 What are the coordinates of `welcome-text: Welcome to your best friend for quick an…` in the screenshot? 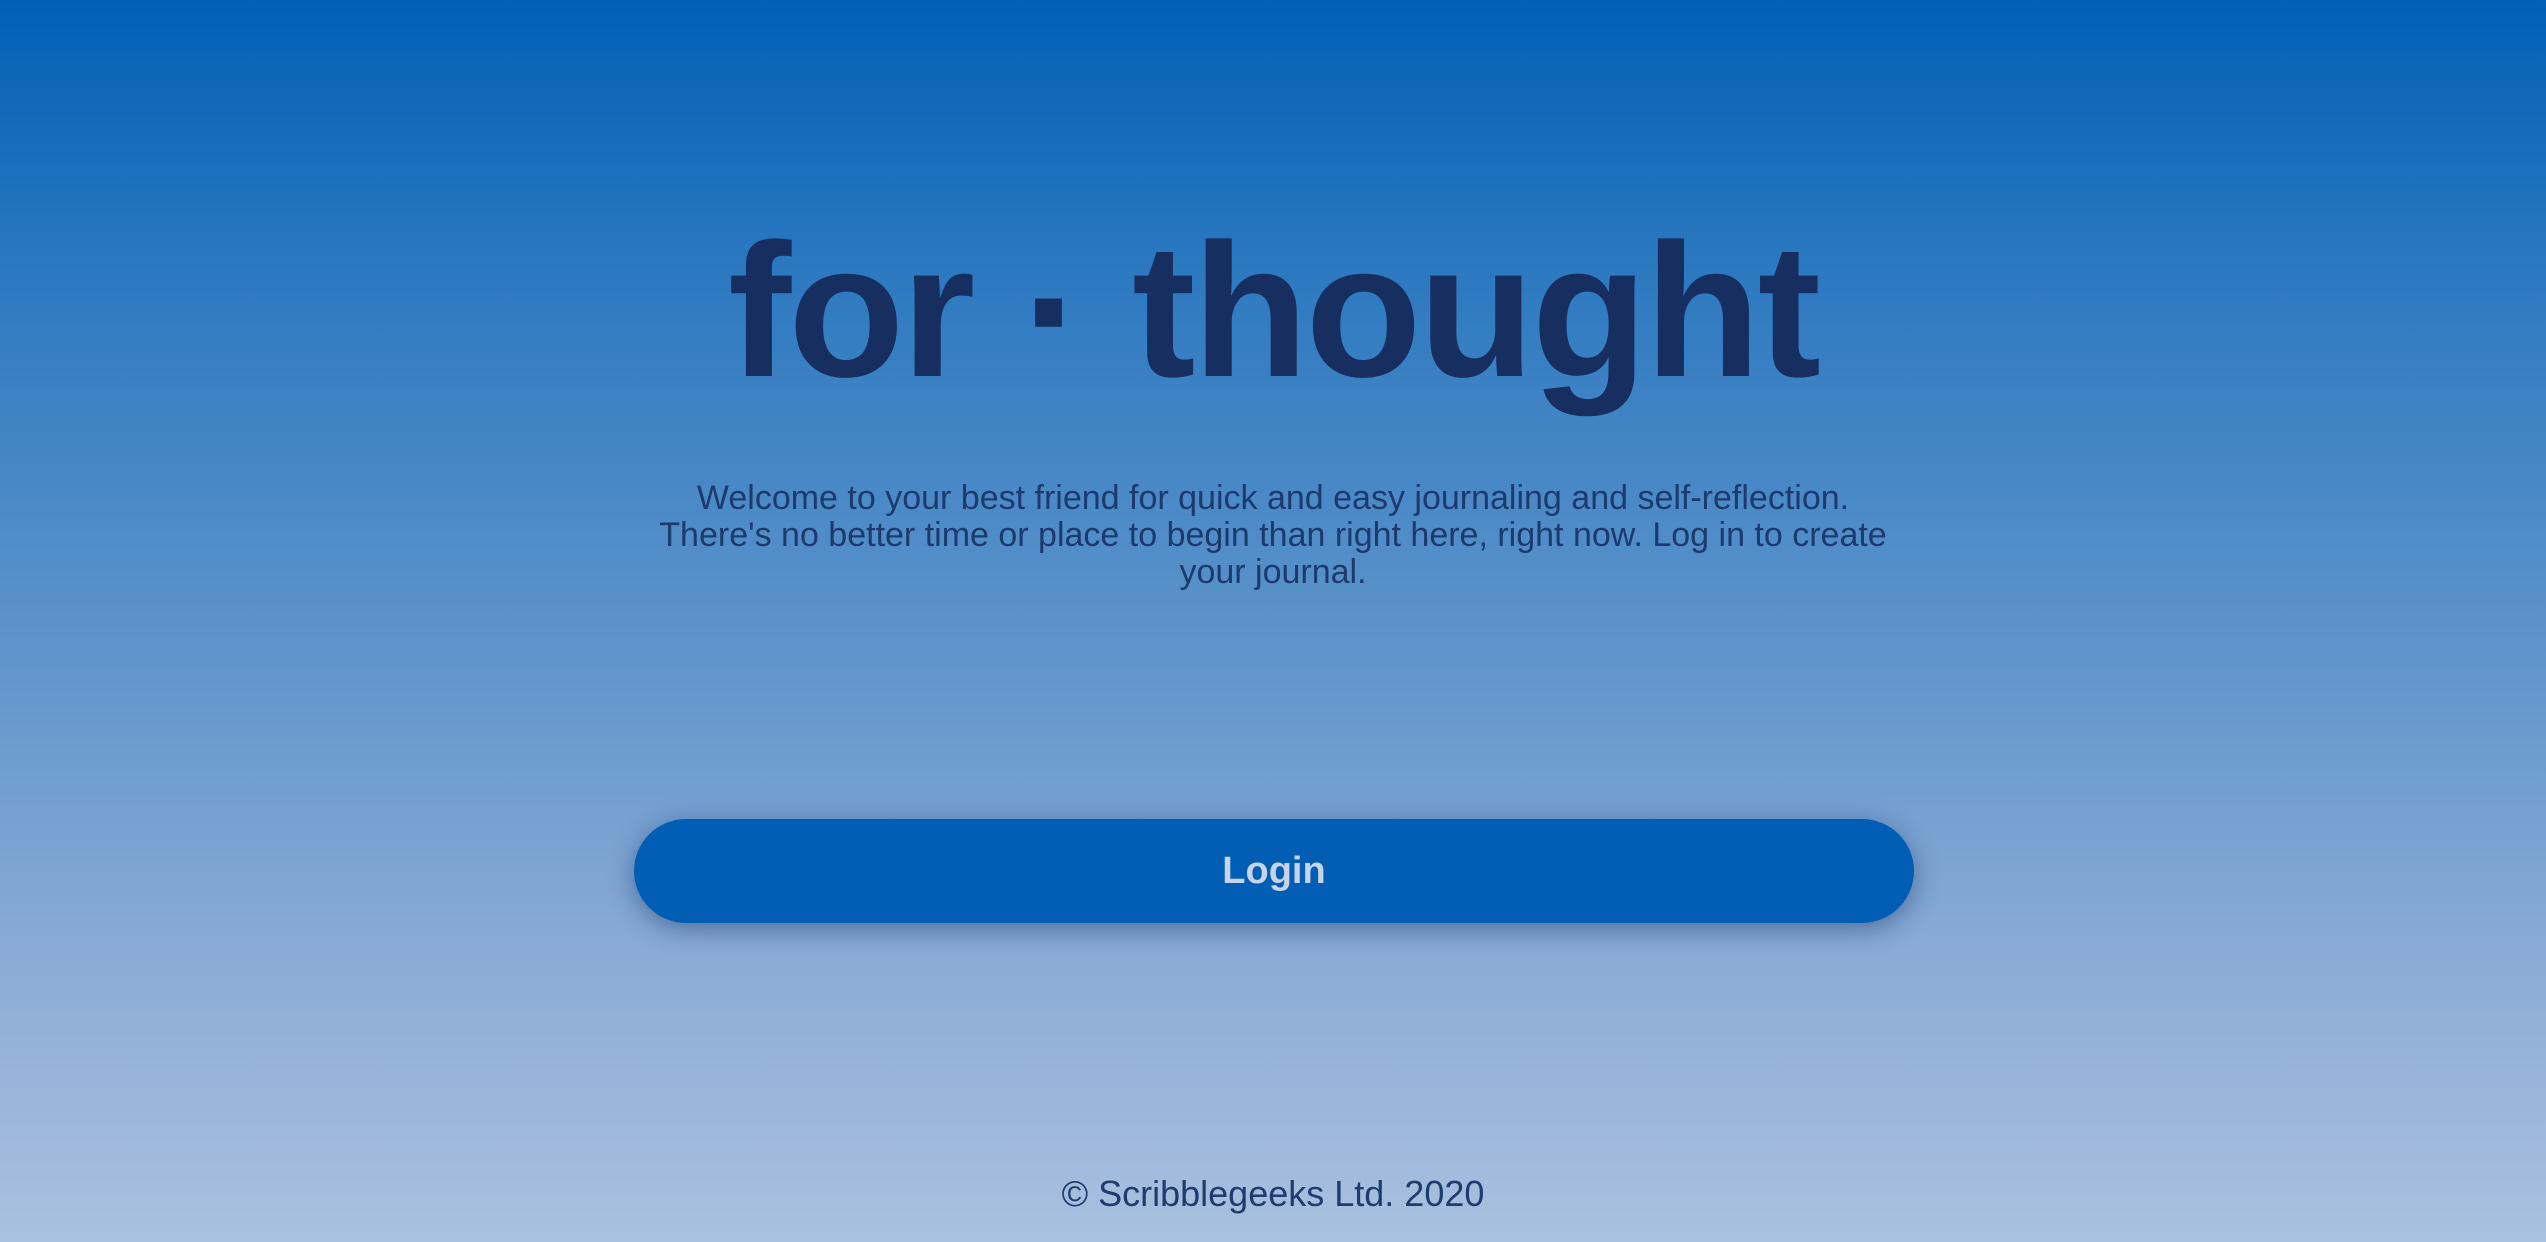 It's located at (1273, 535).